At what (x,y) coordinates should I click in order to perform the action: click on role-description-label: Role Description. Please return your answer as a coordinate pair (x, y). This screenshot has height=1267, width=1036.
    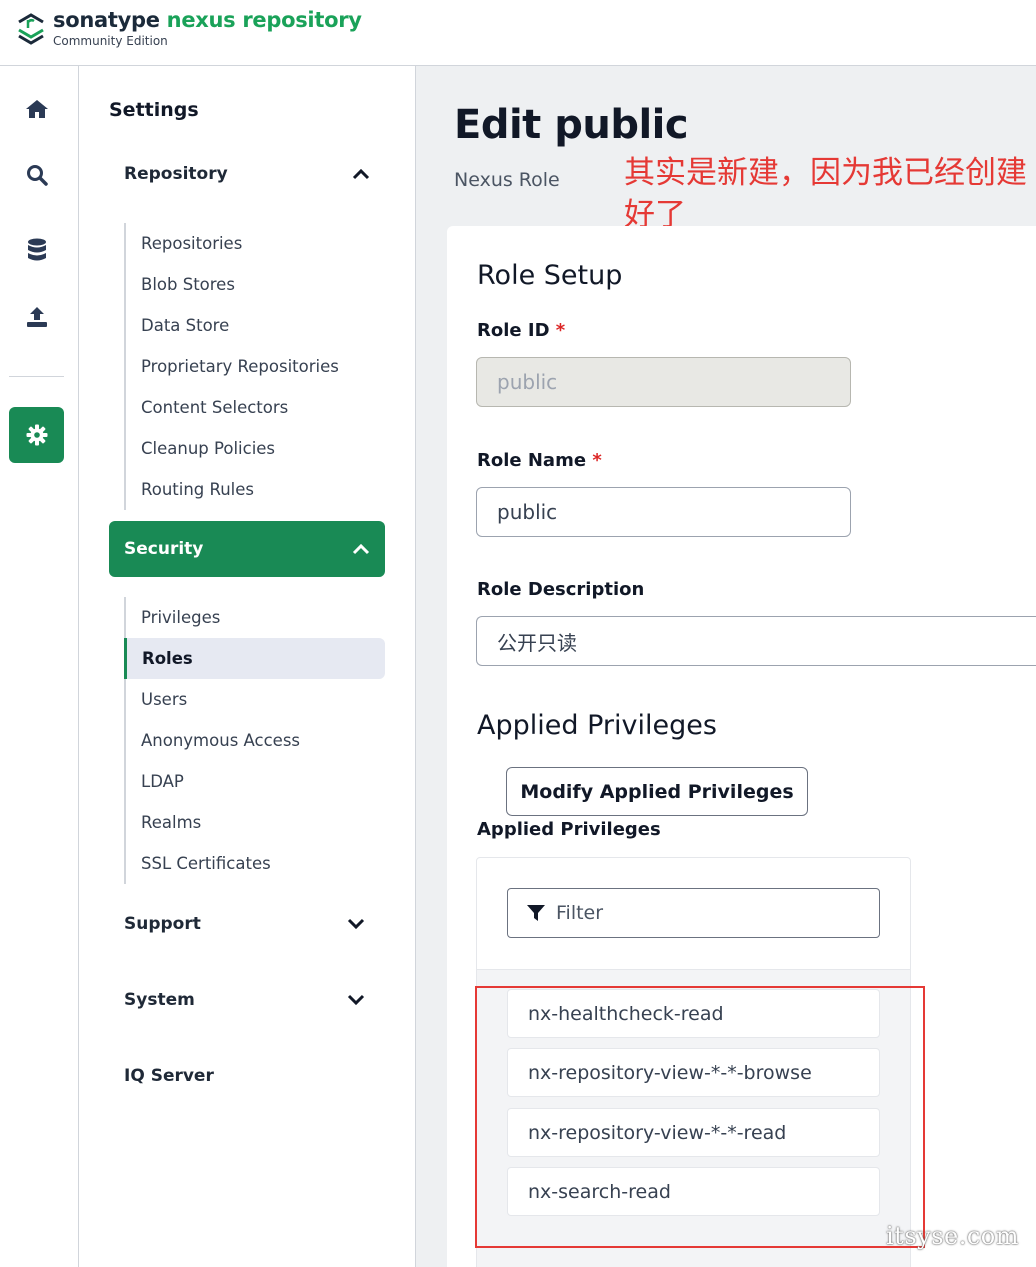
    Looking at the image, I should click on (561, 589).